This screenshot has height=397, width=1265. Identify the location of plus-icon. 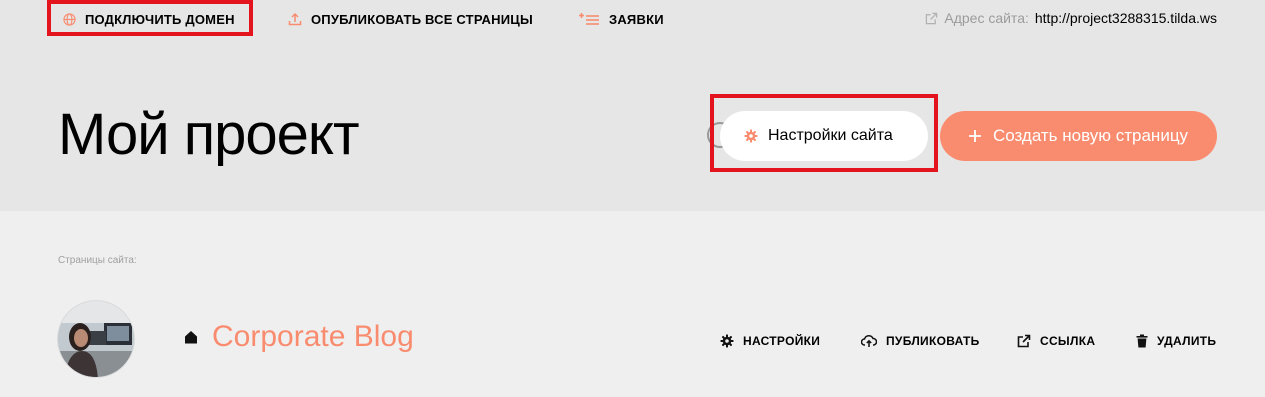
(974, 136).